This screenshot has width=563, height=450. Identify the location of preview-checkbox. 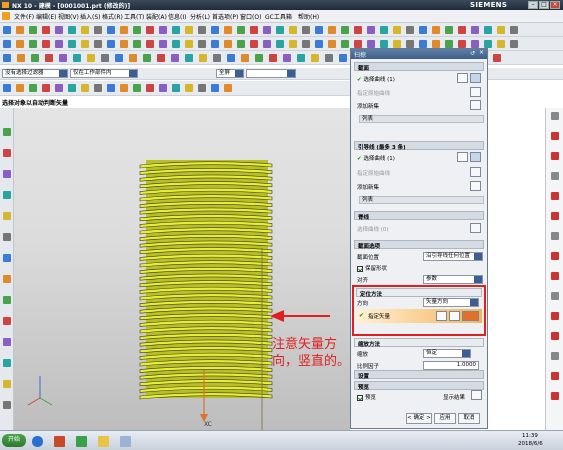
(360, 397).